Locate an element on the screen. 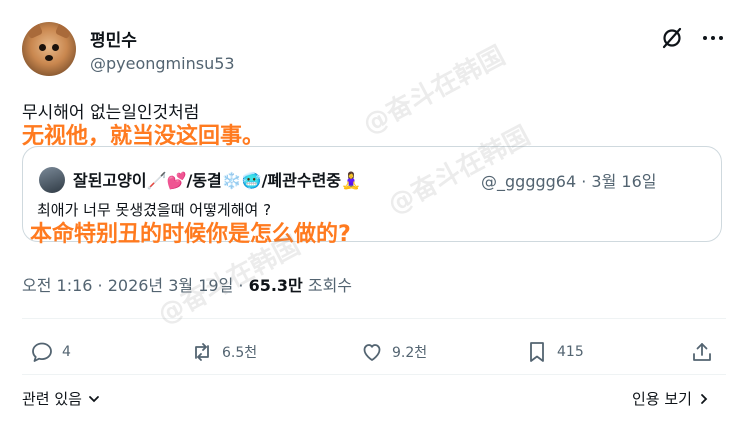 The image size is (748, 429). chevron-down-icon is located at coordinates (94, 398).